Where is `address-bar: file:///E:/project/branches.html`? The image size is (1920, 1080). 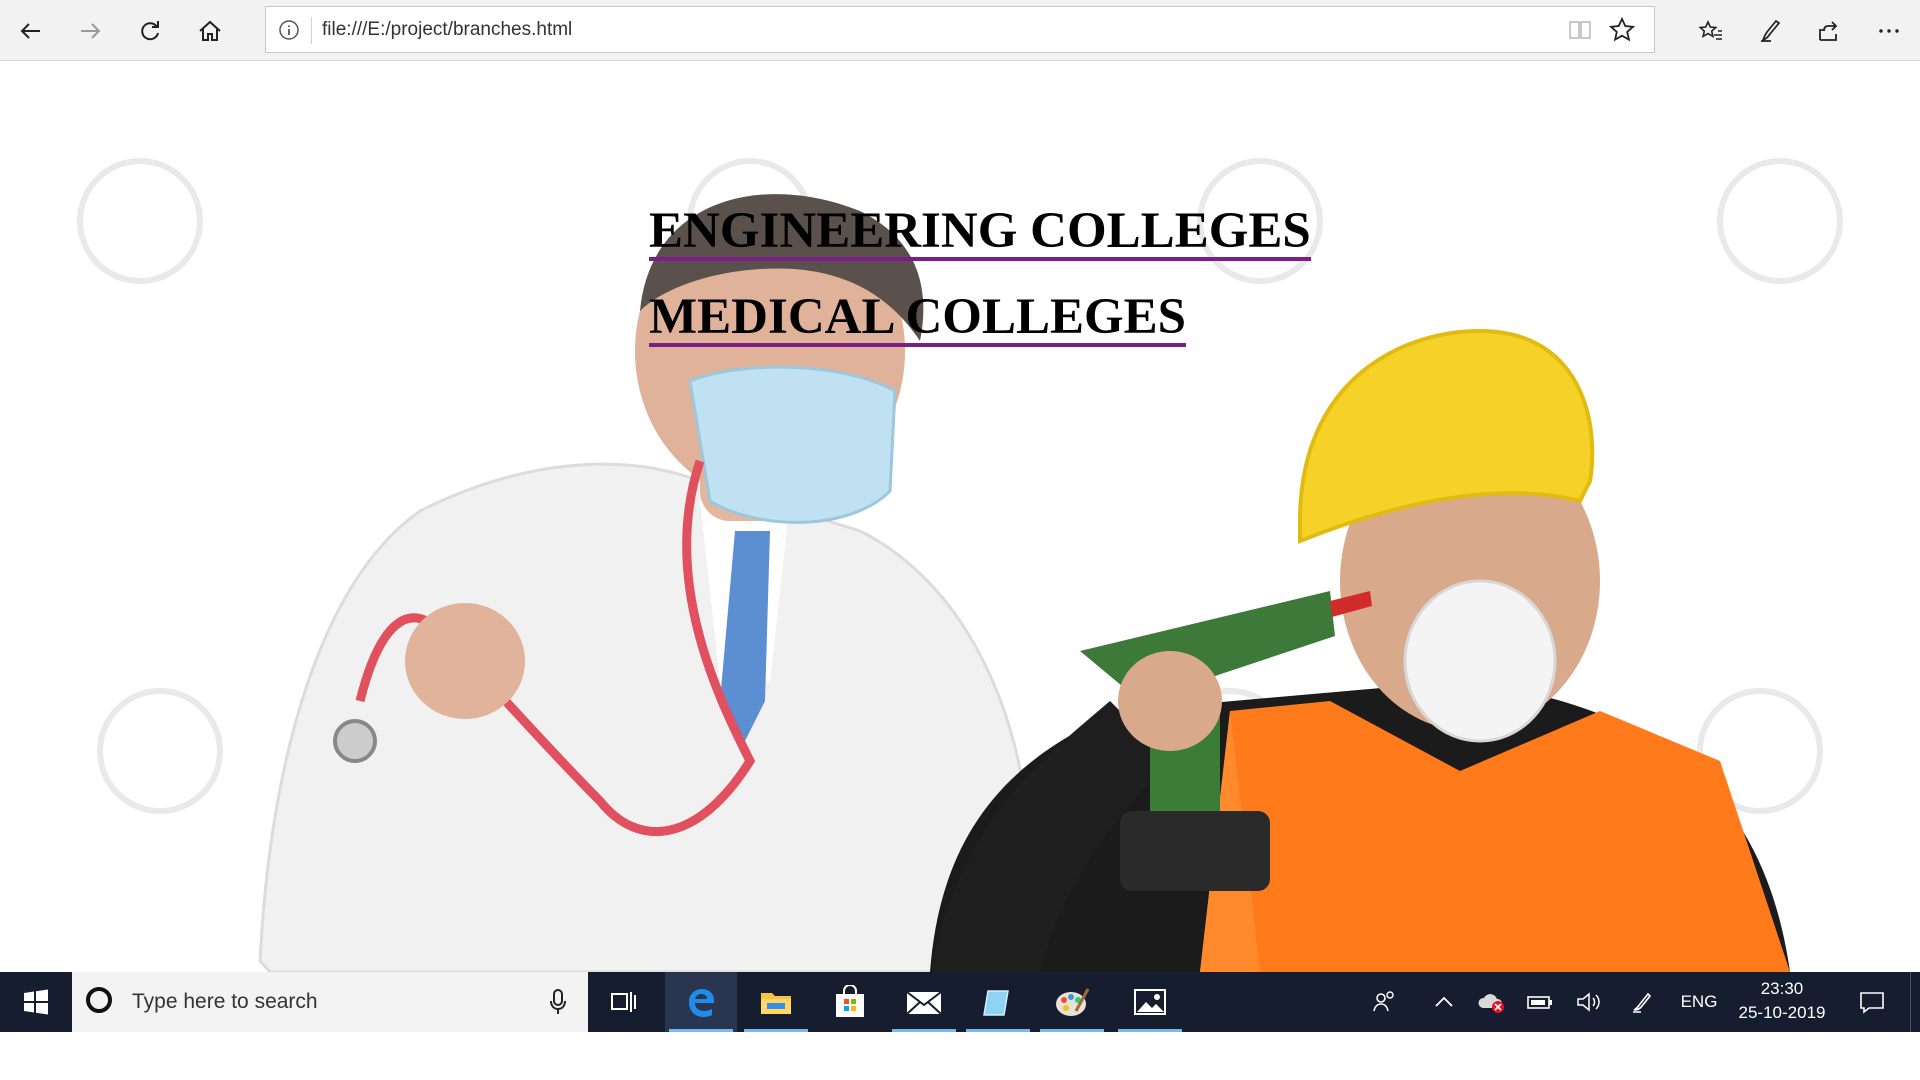
address-bar: file:///E:/project/branches.html is located at coordinates (960, 29).